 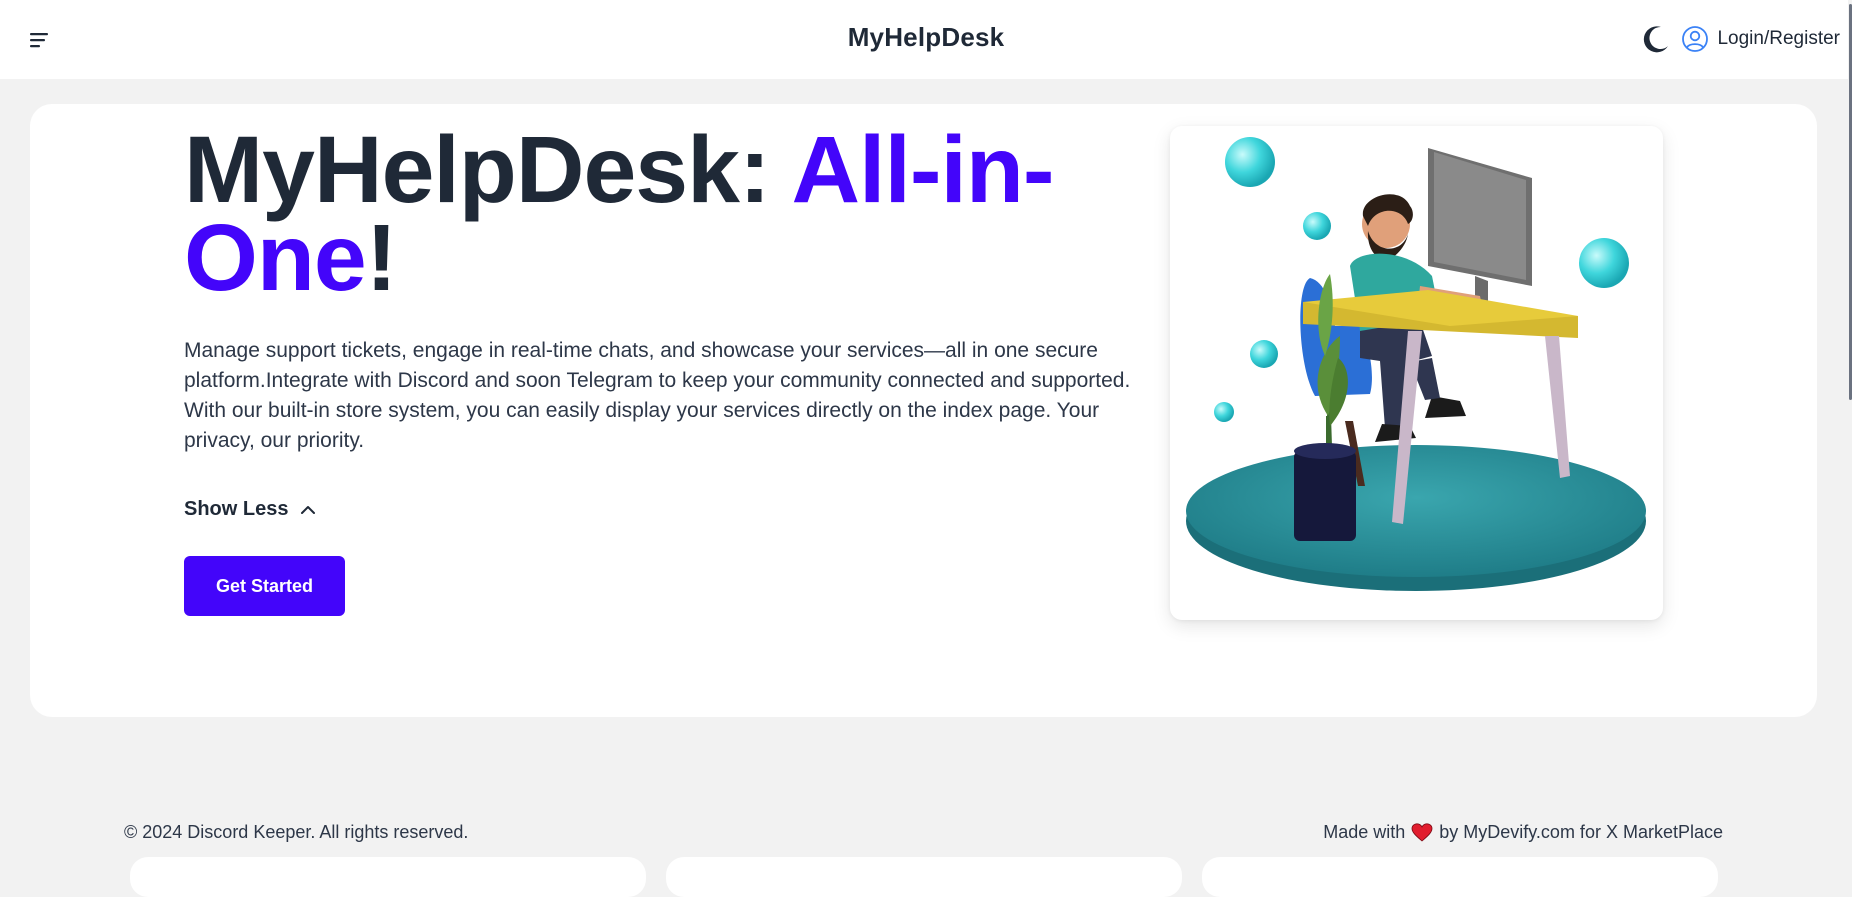 What do you see at coordinates (381, 258) in the screenshot?
I see `hero-title-end: !` at bounding box center [381, 258].